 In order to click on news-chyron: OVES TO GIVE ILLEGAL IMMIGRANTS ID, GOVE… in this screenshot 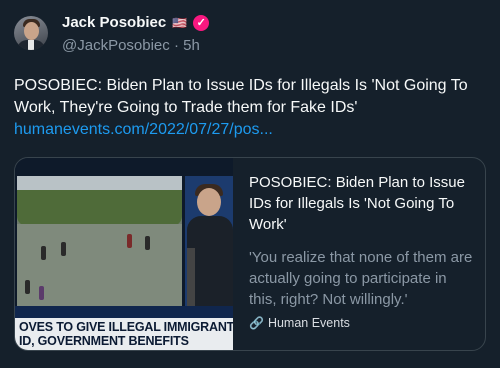, I will do `click(124, 334)`.